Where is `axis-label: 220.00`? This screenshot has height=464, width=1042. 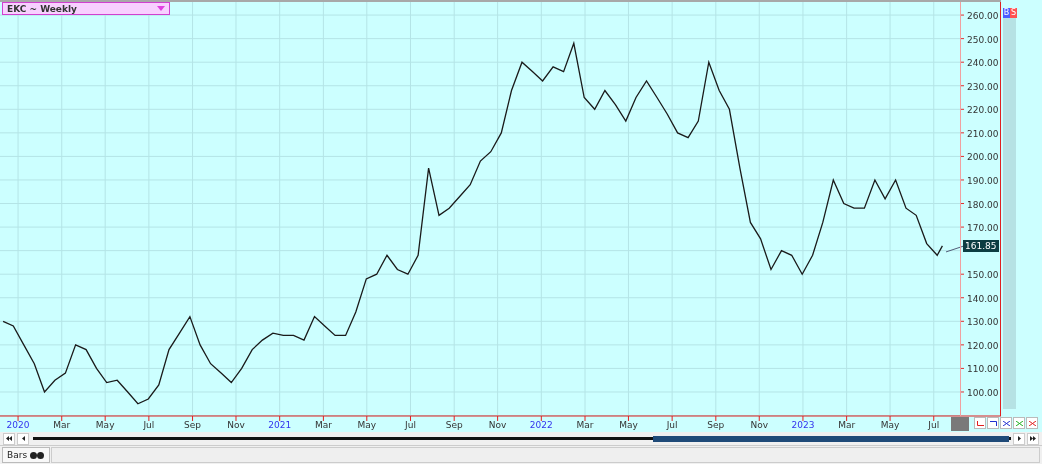 axis-label: 220.00 is located at coordinates (983, 110).